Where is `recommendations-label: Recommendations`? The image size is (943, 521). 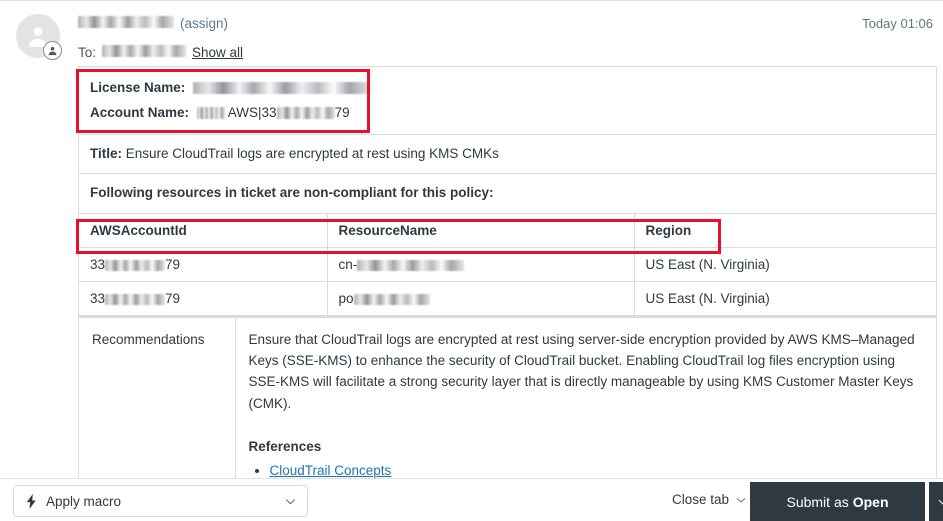 recommendations-label: Recommendations is located at coordinates (157, 405).